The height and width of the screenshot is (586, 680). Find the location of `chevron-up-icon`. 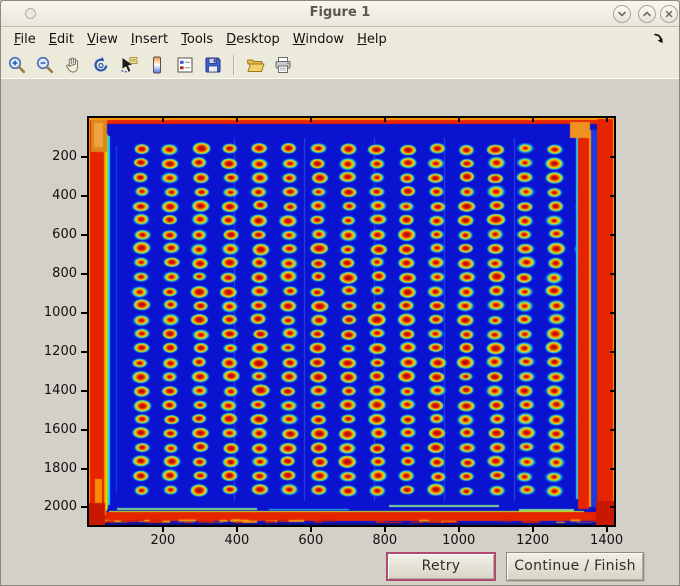

chevron-up-icon is located at coordinates (647, 14).